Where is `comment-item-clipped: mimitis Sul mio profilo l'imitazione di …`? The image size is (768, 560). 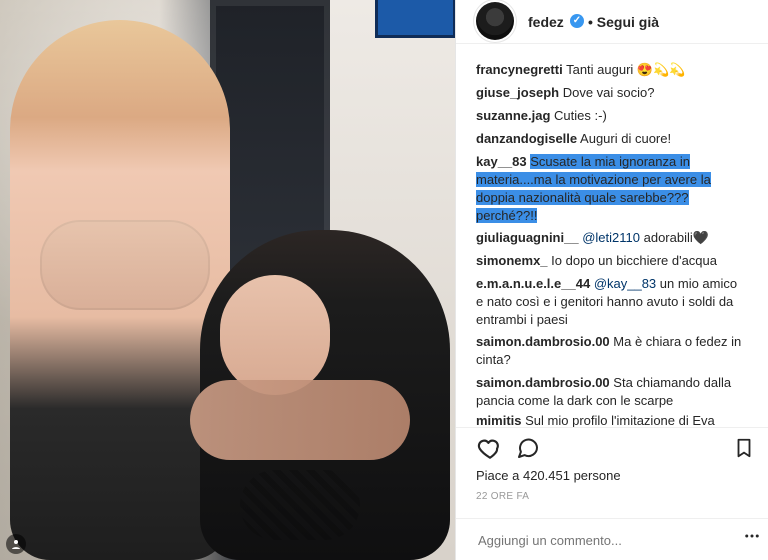 comment-item-clipped: mimitis Sul mio profilo l'imitazione di … is located at coordinates (611, 419).